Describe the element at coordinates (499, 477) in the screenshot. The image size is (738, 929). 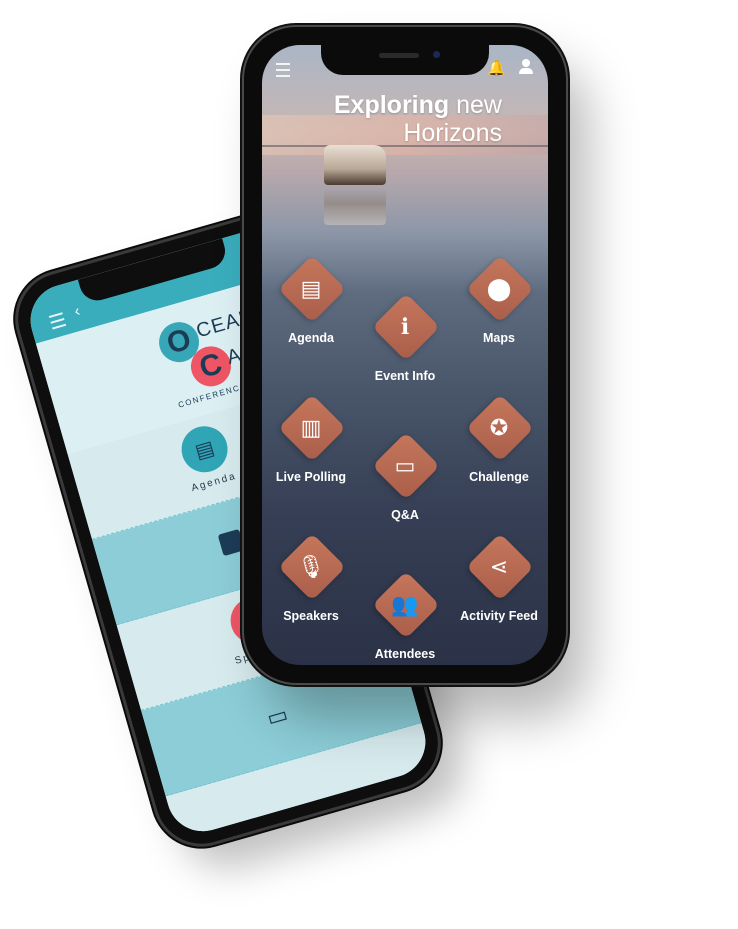
I see `tile-label: Challenge` at that location.